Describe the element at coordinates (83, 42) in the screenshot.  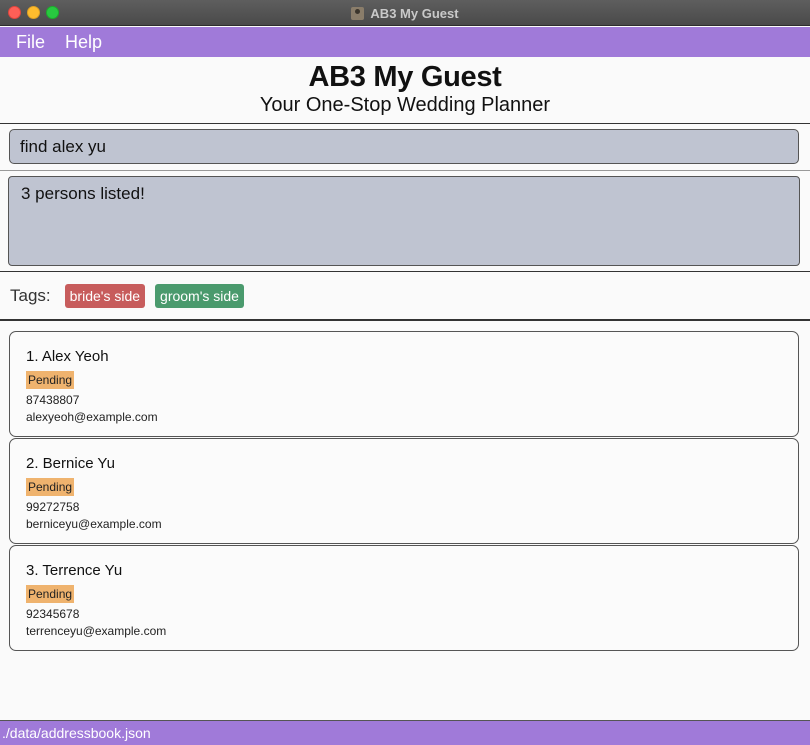
I see `menu-help: Help` at that location.